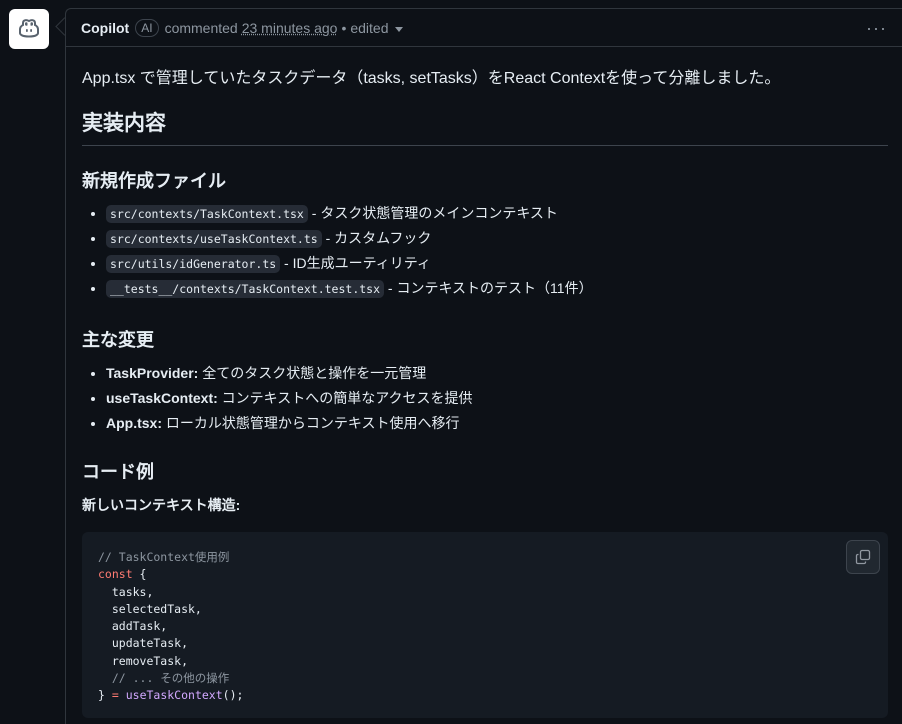 This screenshot has height=724, width=902. I want to click on change-name: TaskProvider:, so click(152, 373).